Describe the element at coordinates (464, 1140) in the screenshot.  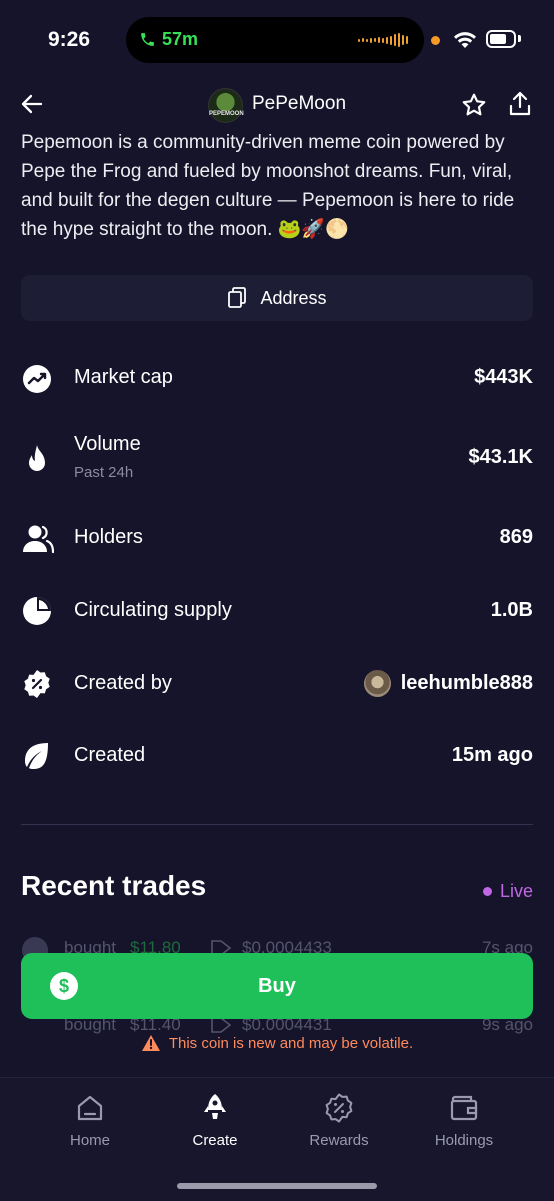
I see `tab-holdings-label: Holdings` at that location.